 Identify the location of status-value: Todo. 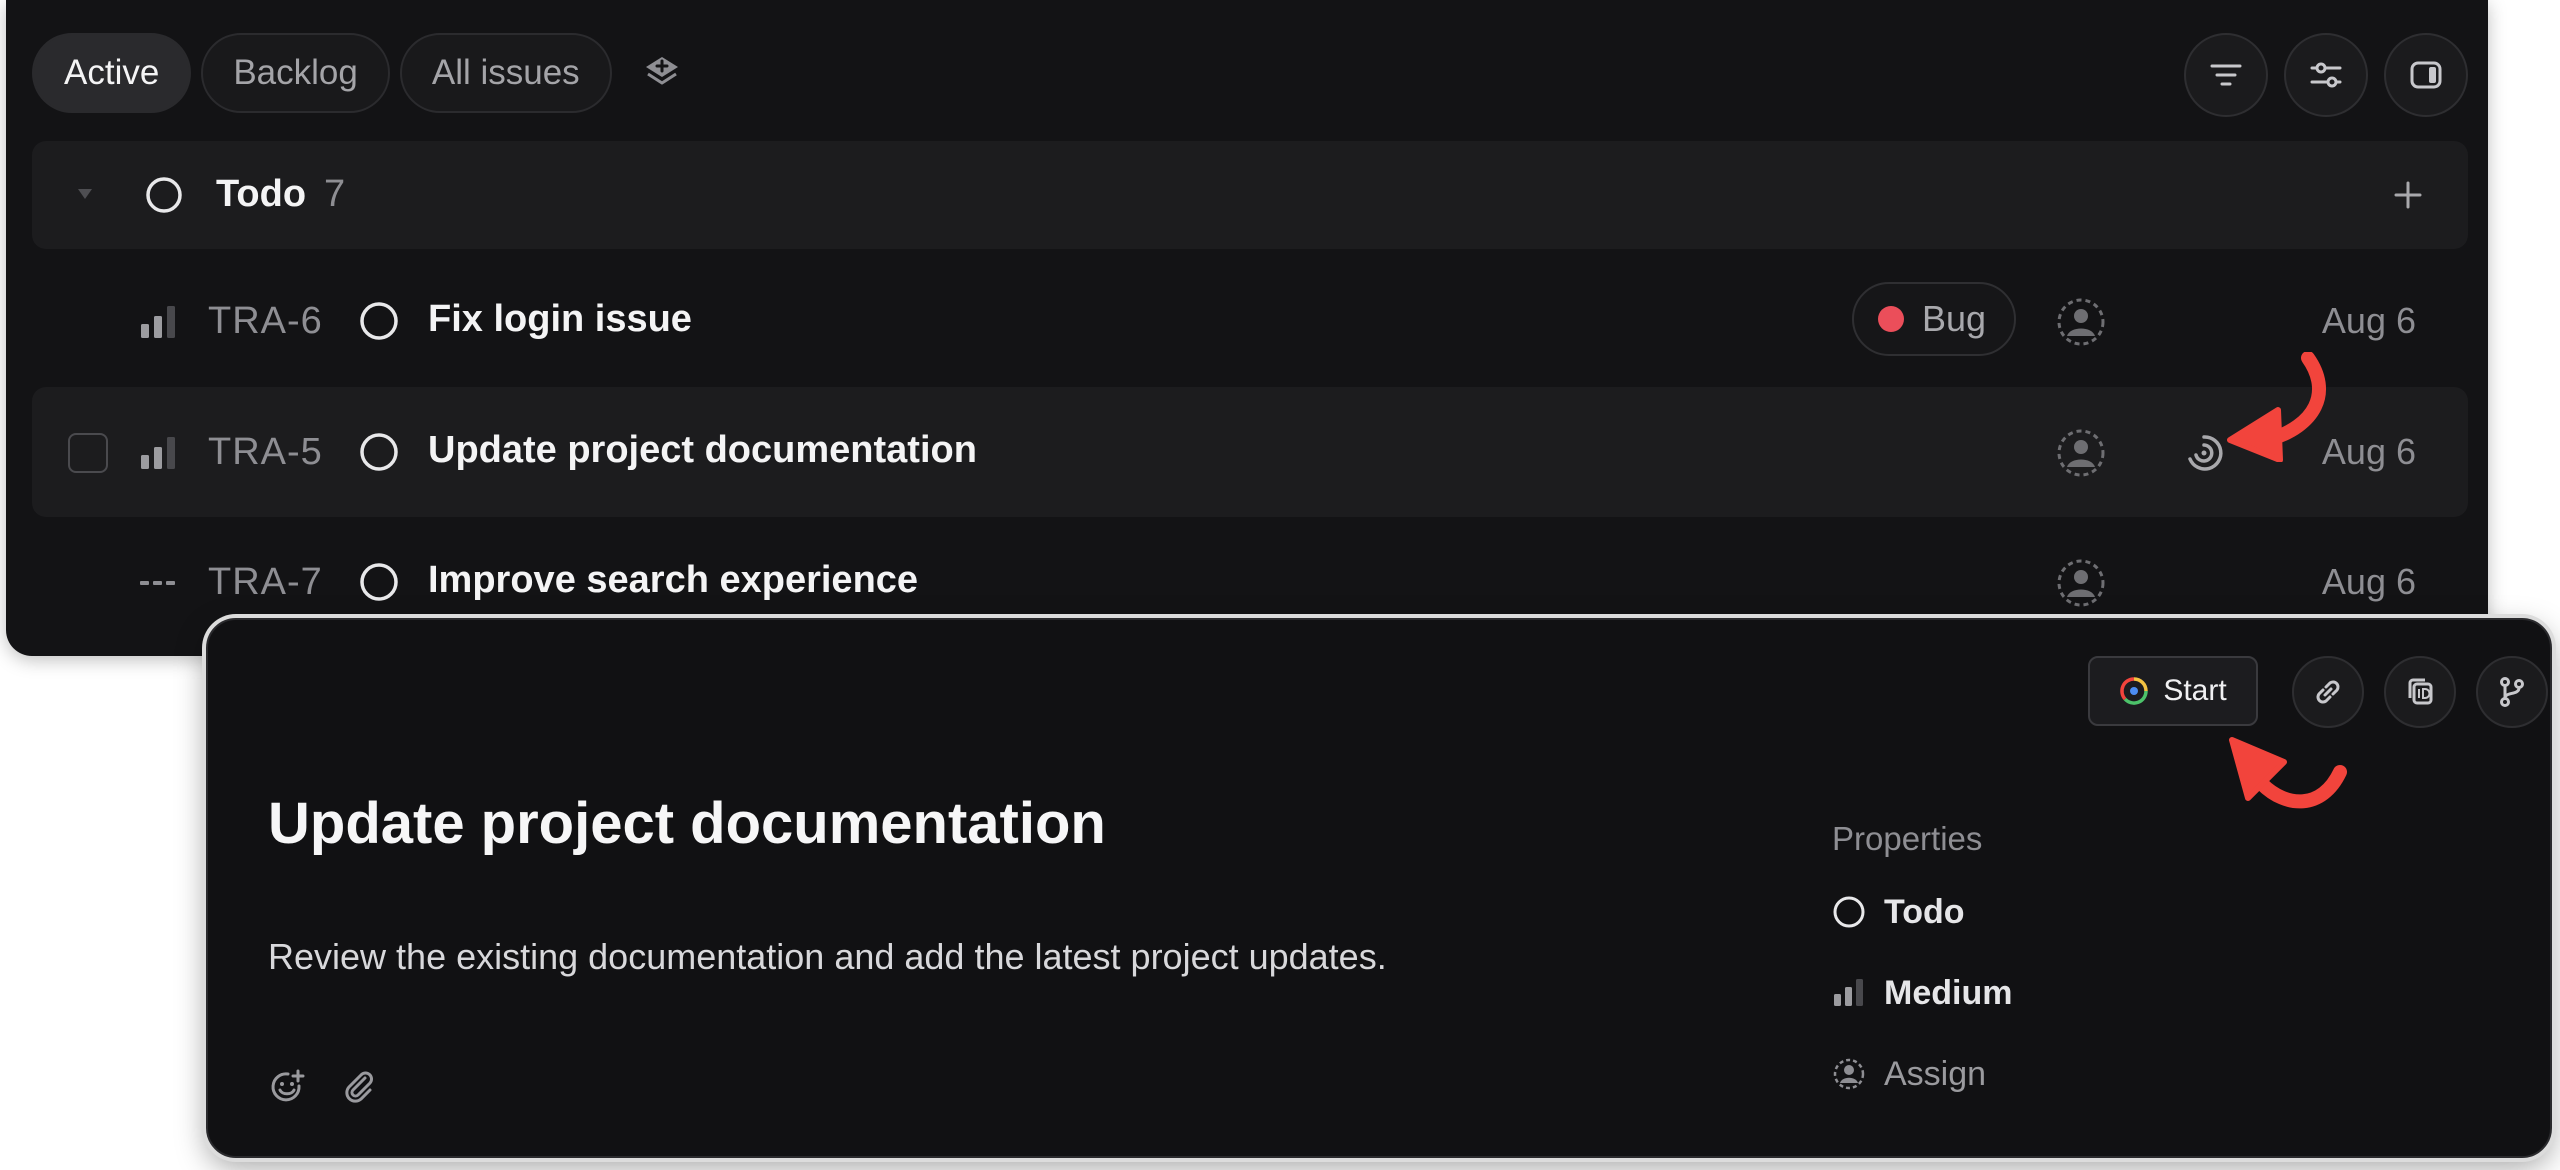
(1924, 911).